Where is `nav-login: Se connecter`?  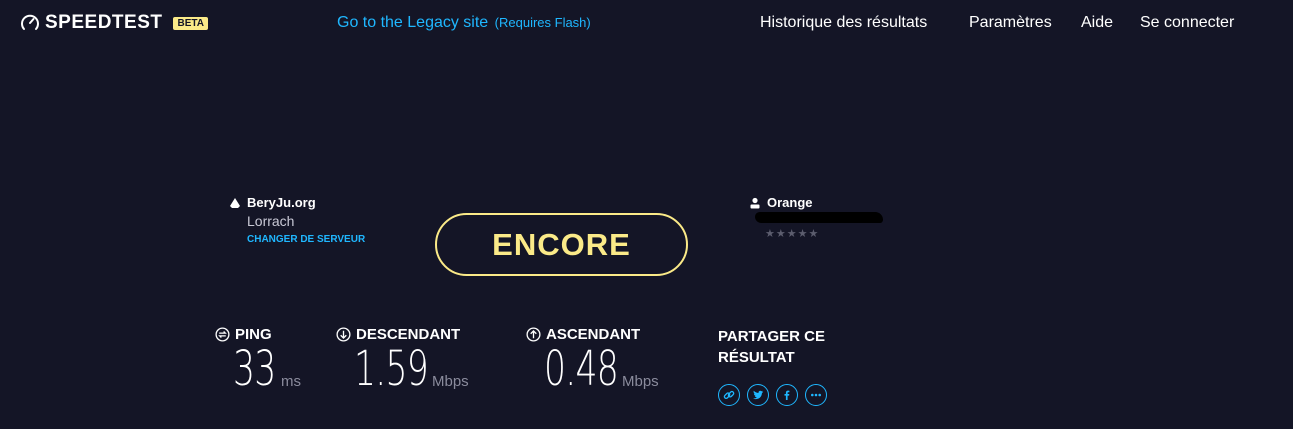
nav-login: Se connecter is located at coordinates (1187, 23).